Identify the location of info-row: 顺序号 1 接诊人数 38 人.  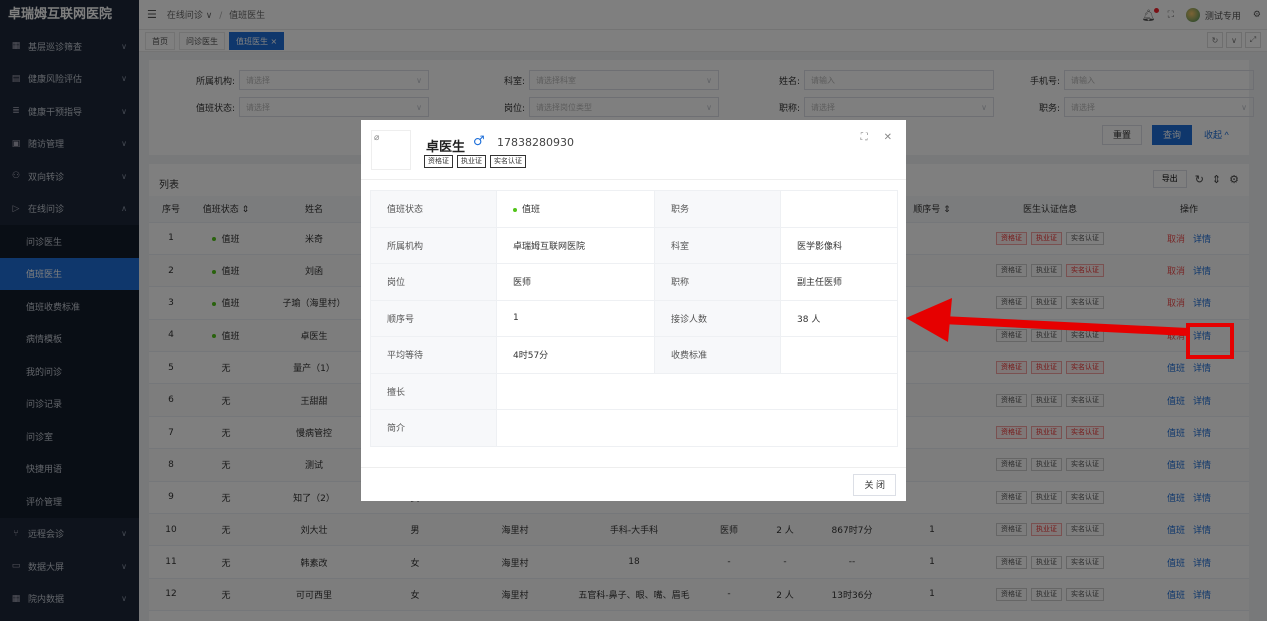
(634, 318).